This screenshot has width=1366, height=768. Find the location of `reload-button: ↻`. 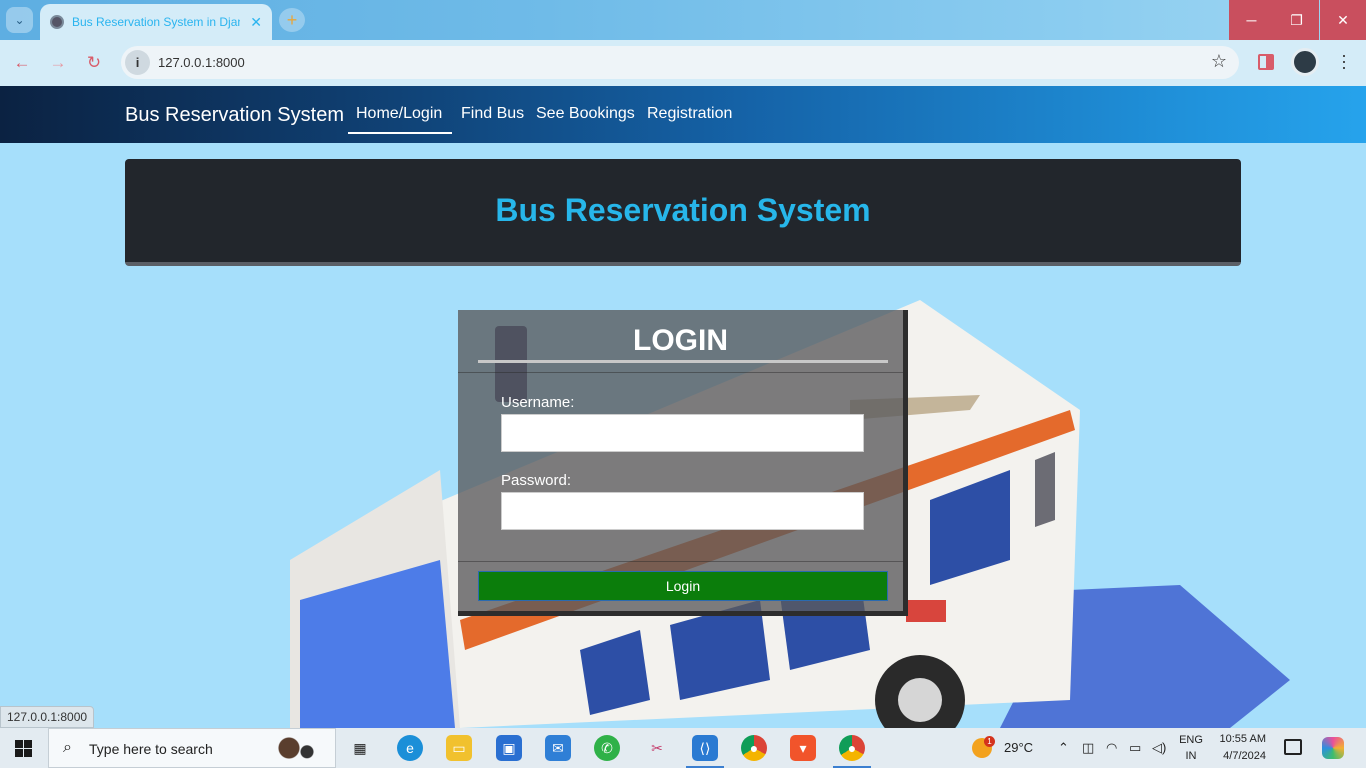

reload-button: ↻ is located at coordinates (94, 63).